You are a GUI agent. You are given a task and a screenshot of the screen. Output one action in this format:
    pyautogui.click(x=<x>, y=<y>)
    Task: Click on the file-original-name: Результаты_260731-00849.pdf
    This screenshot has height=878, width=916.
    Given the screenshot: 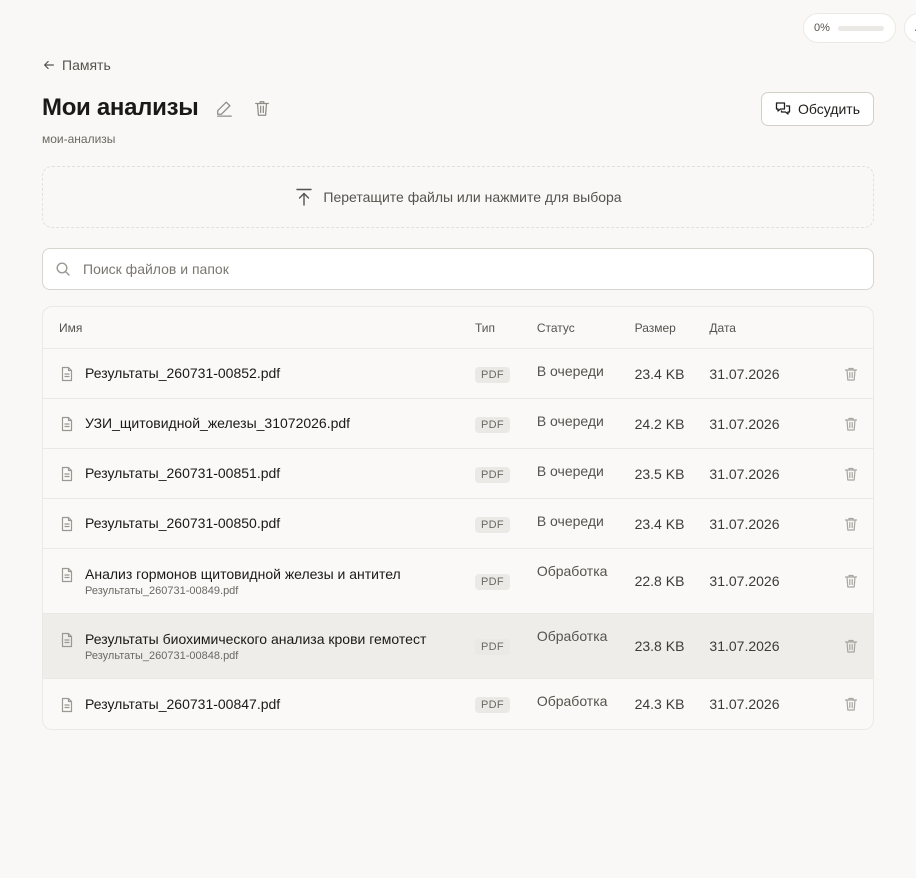 What is the action you would take?
    pyautogui.click(x=162, y=590)
    